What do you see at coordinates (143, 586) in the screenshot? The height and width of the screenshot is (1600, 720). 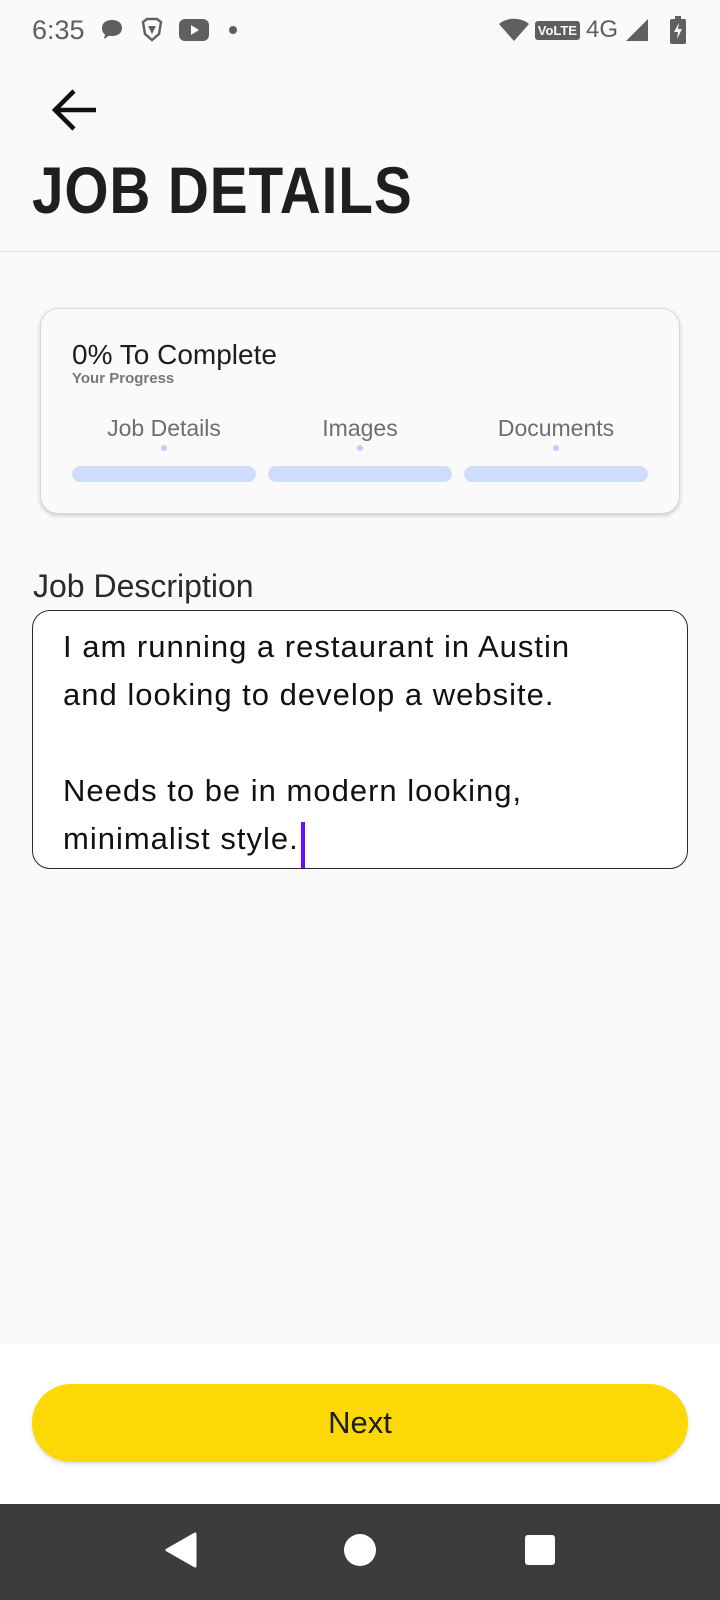 I see `job-description-label: Job Description` at bounding box center [143, 586].